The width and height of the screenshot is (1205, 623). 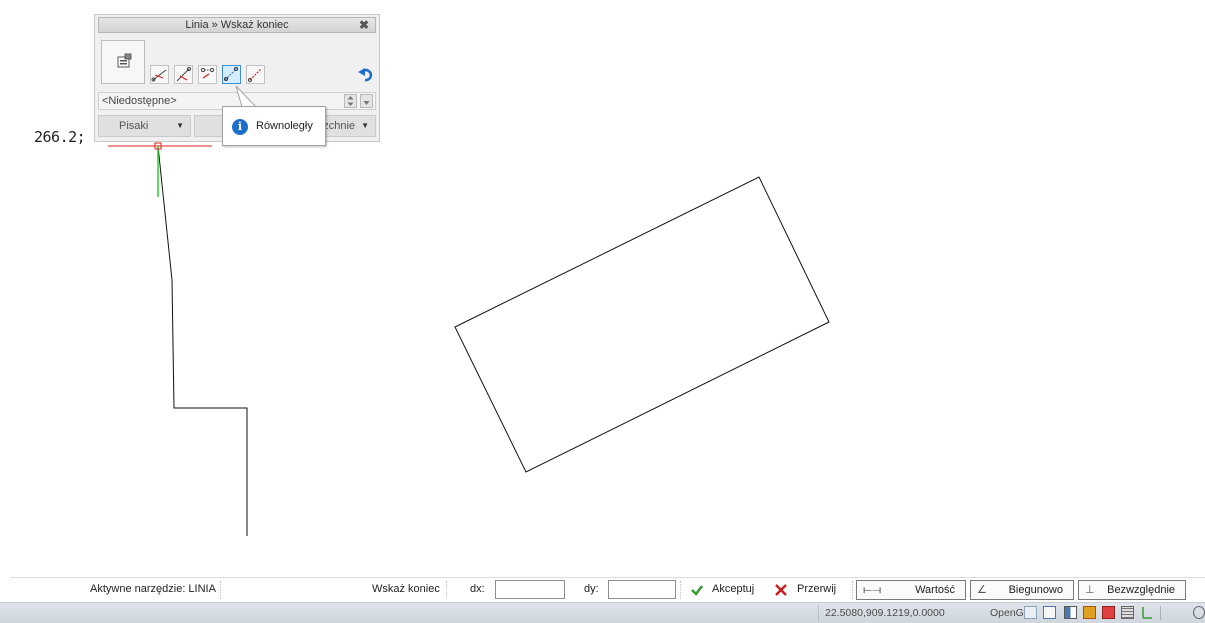 I want to click on spinner-icon, so click(x=350, y=101).